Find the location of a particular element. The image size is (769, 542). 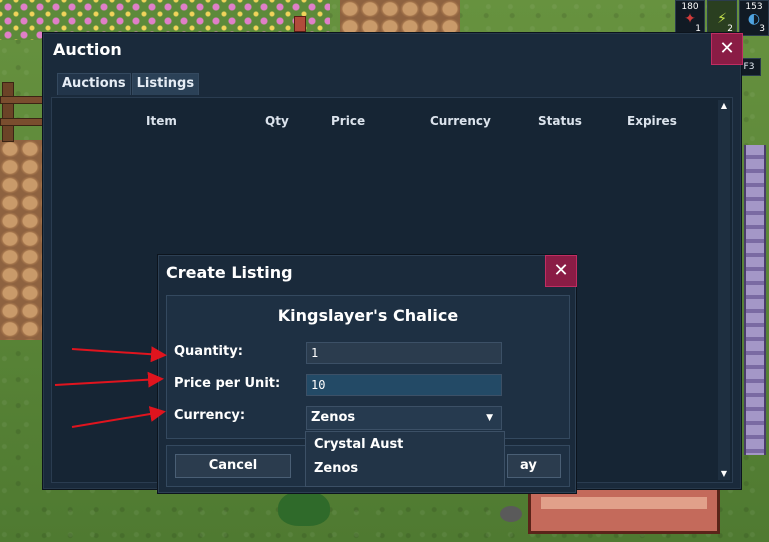

quantity-input: 1 is located at coordinates (404, 353).